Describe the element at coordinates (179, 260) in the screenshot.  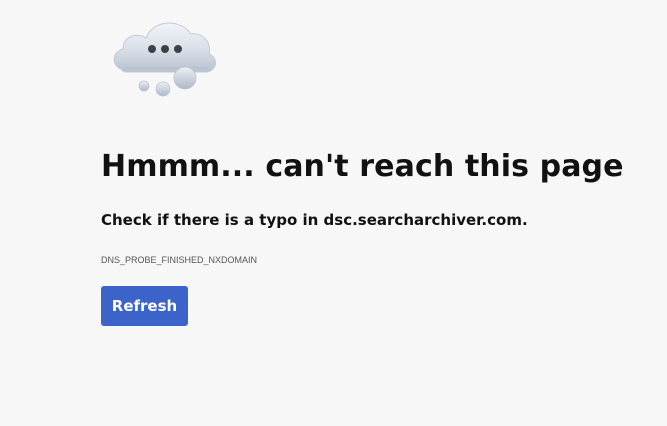
I see `error-code: DNS_PROBE_FINISHED_NXDOMAIN` at that location.